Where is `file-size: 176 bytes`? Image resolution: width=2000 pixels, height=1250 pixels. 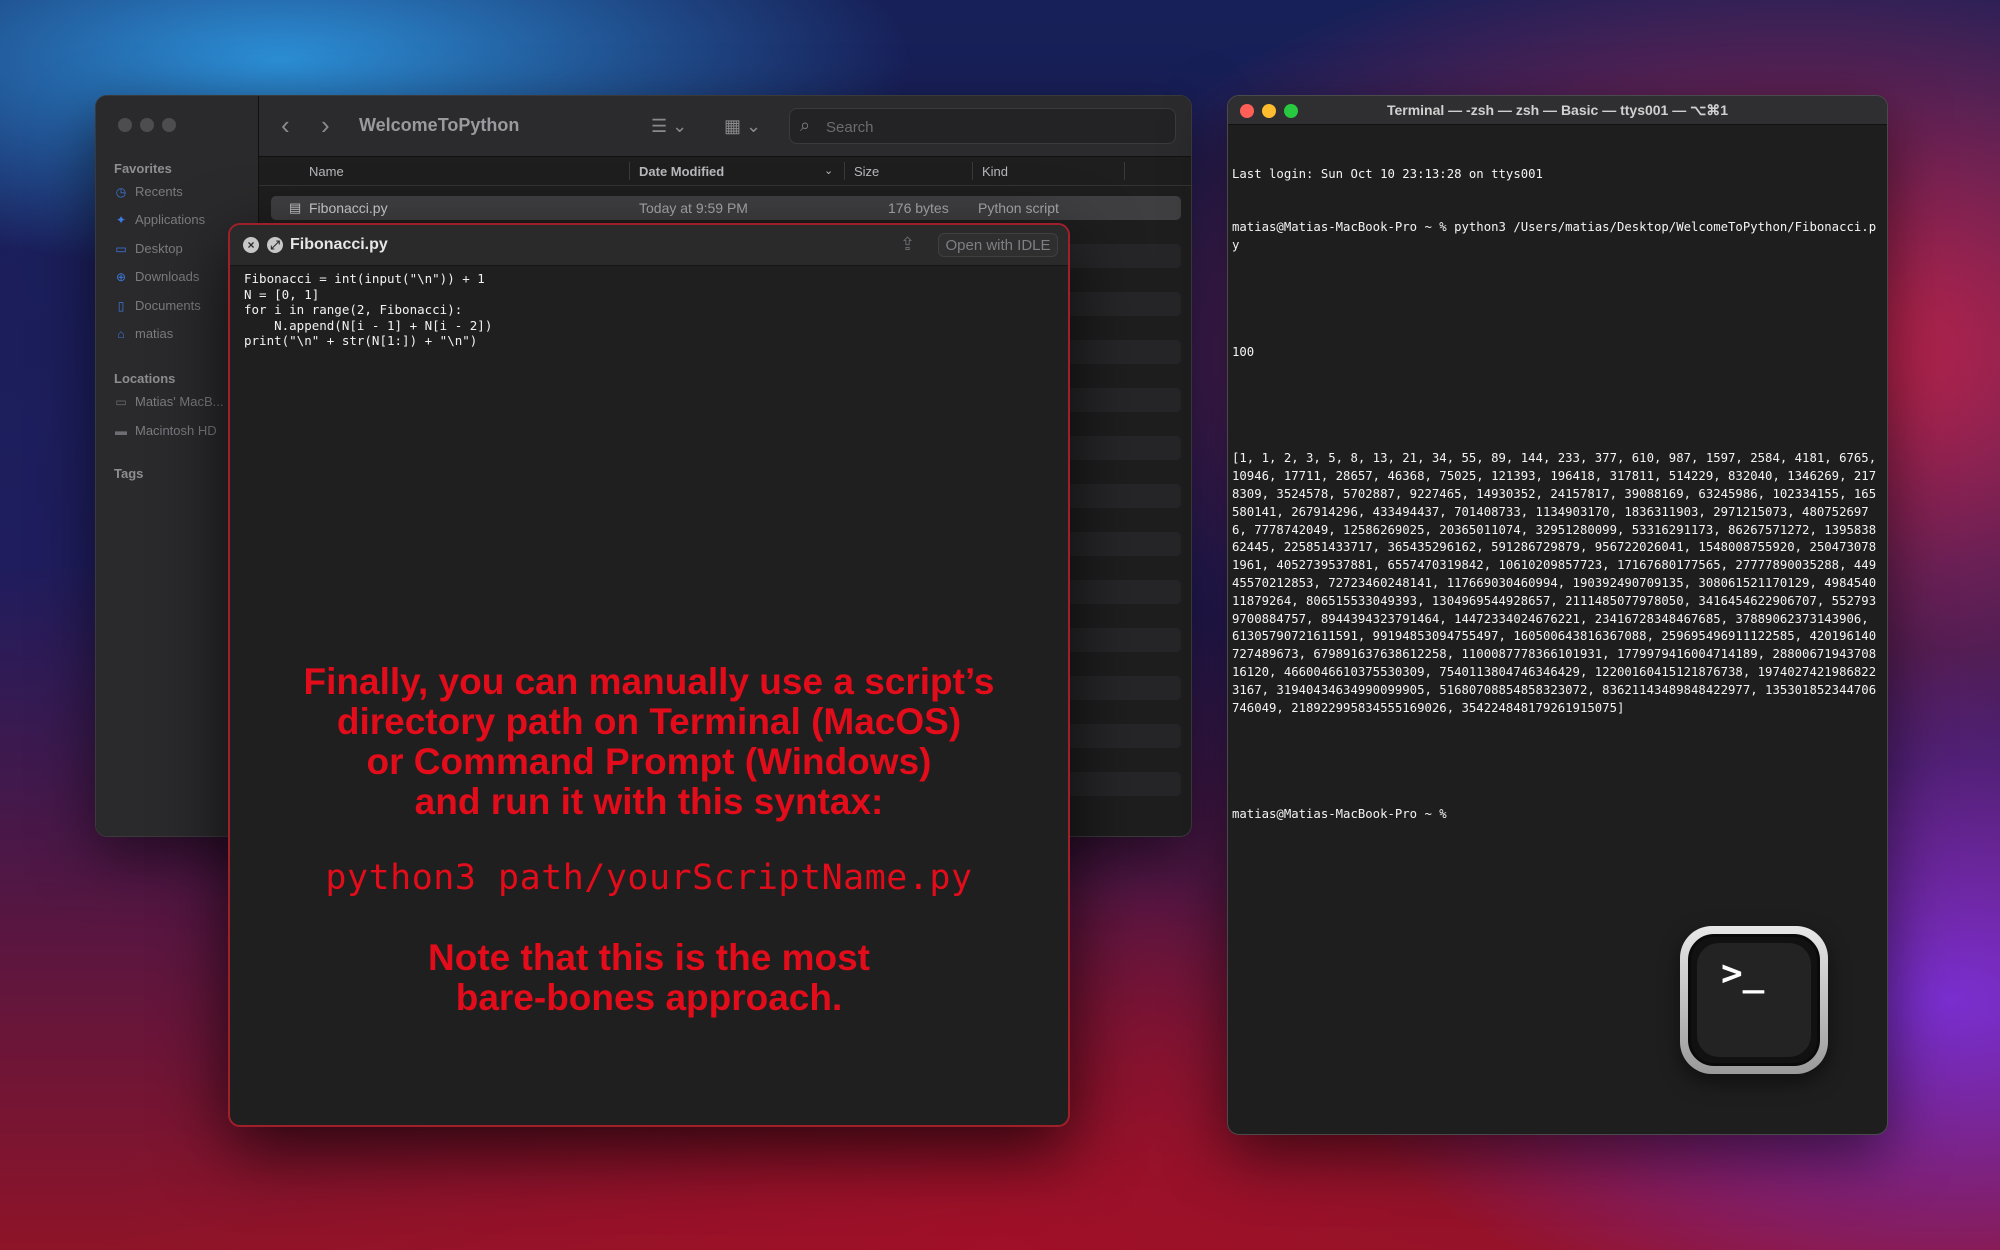
file-size: 176 bytes is located at coordinates (918, 208).